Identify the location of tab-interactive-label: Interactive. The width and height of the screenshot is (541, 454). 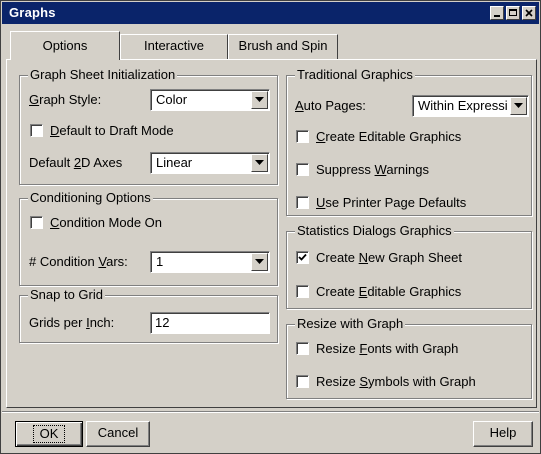
(174, 45).